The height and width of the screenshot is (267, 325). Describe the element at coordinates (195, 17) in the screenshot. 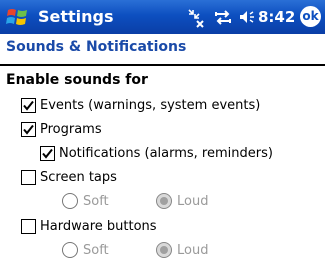

I see `connectivity-icon` at that location.